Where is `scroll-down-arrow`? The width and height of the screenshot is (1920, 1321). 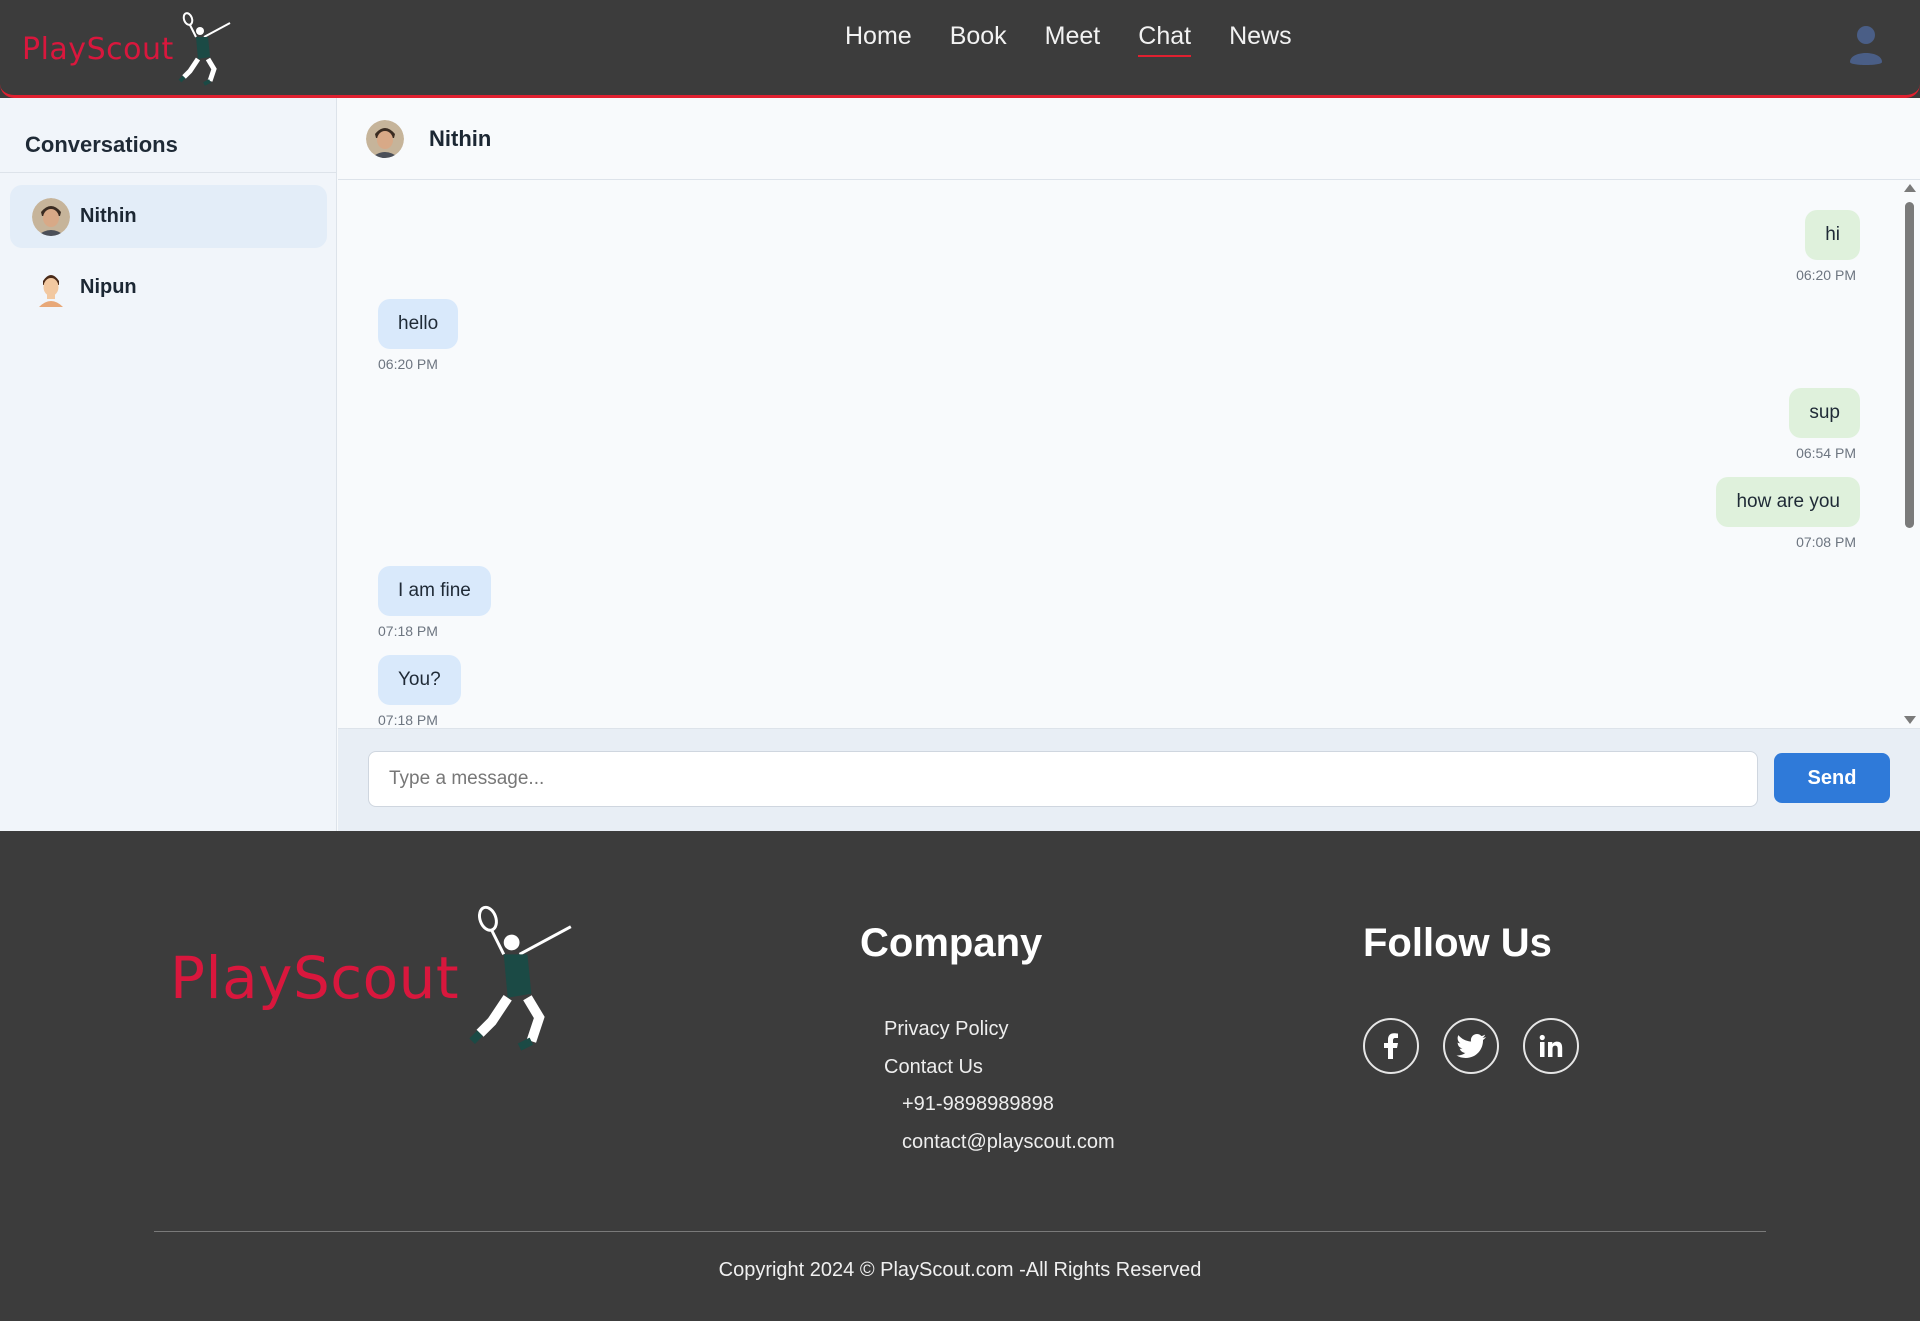 scroll-down-arrow is located at coordinates (1910, 720).